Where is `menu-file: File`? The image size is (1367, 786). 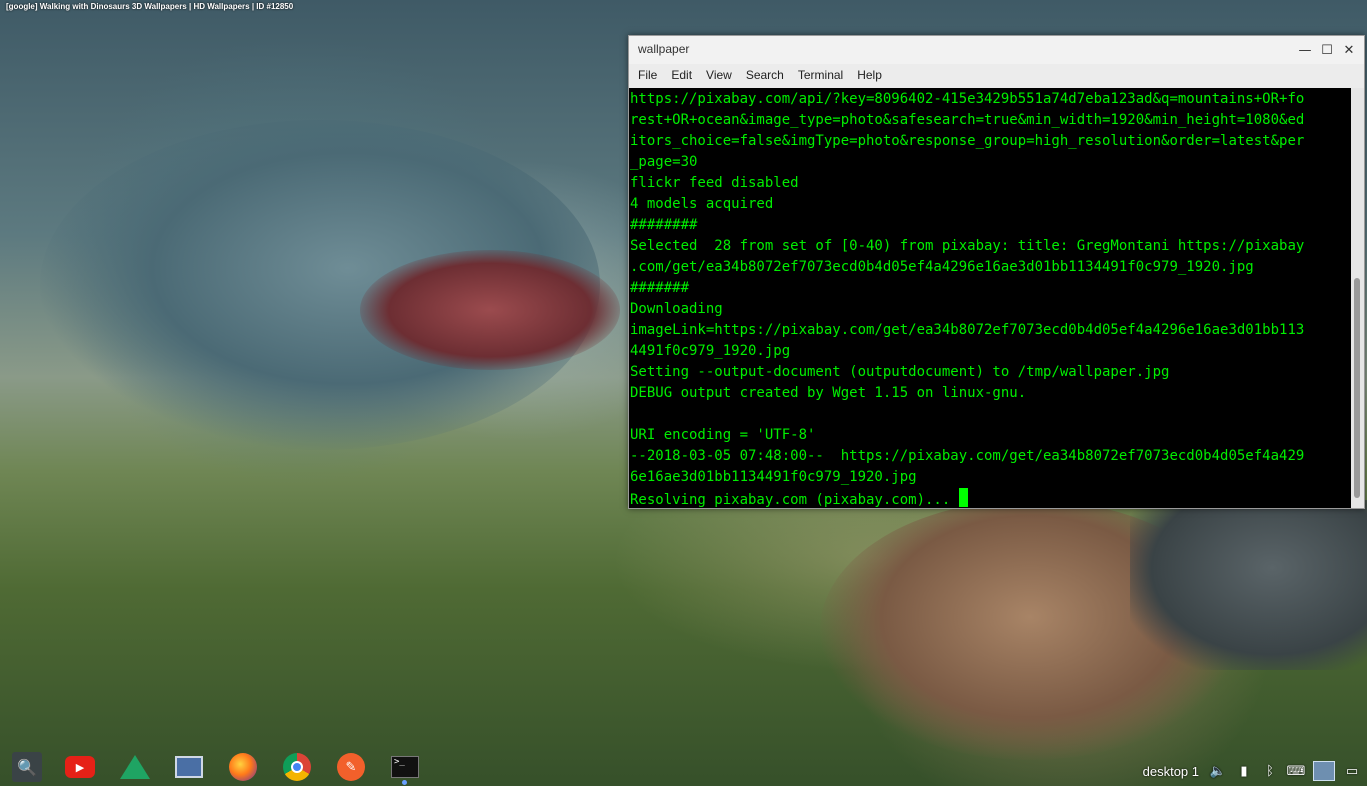 menu-file: File is located at coordinates (647, 75).